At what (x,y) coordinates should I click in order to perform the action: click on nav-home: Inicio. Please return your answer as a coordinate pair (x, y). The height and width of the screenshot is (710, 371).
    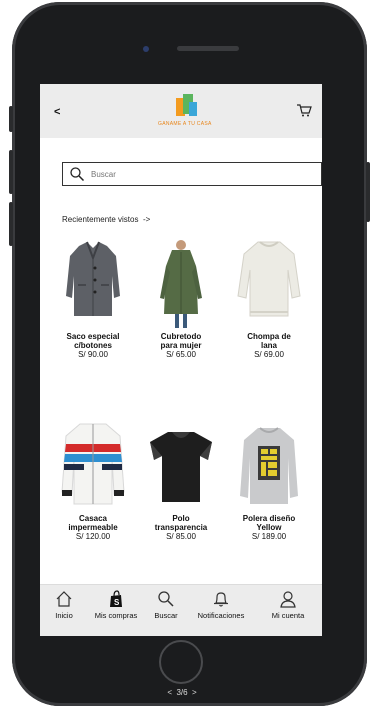
    Looking at the image, I should click on (64, 604).